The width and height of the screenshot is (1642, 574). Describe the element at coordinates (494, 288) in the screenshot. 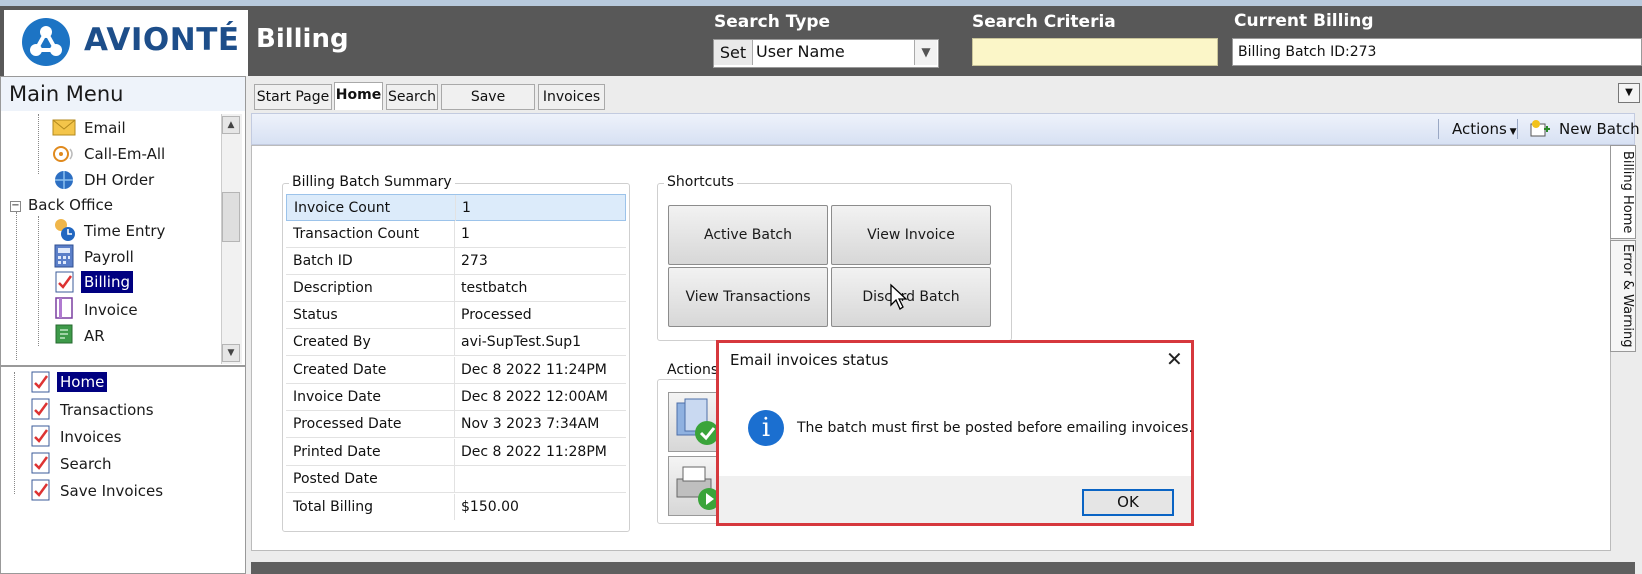

I see `summary-value: testbatch` at that location.